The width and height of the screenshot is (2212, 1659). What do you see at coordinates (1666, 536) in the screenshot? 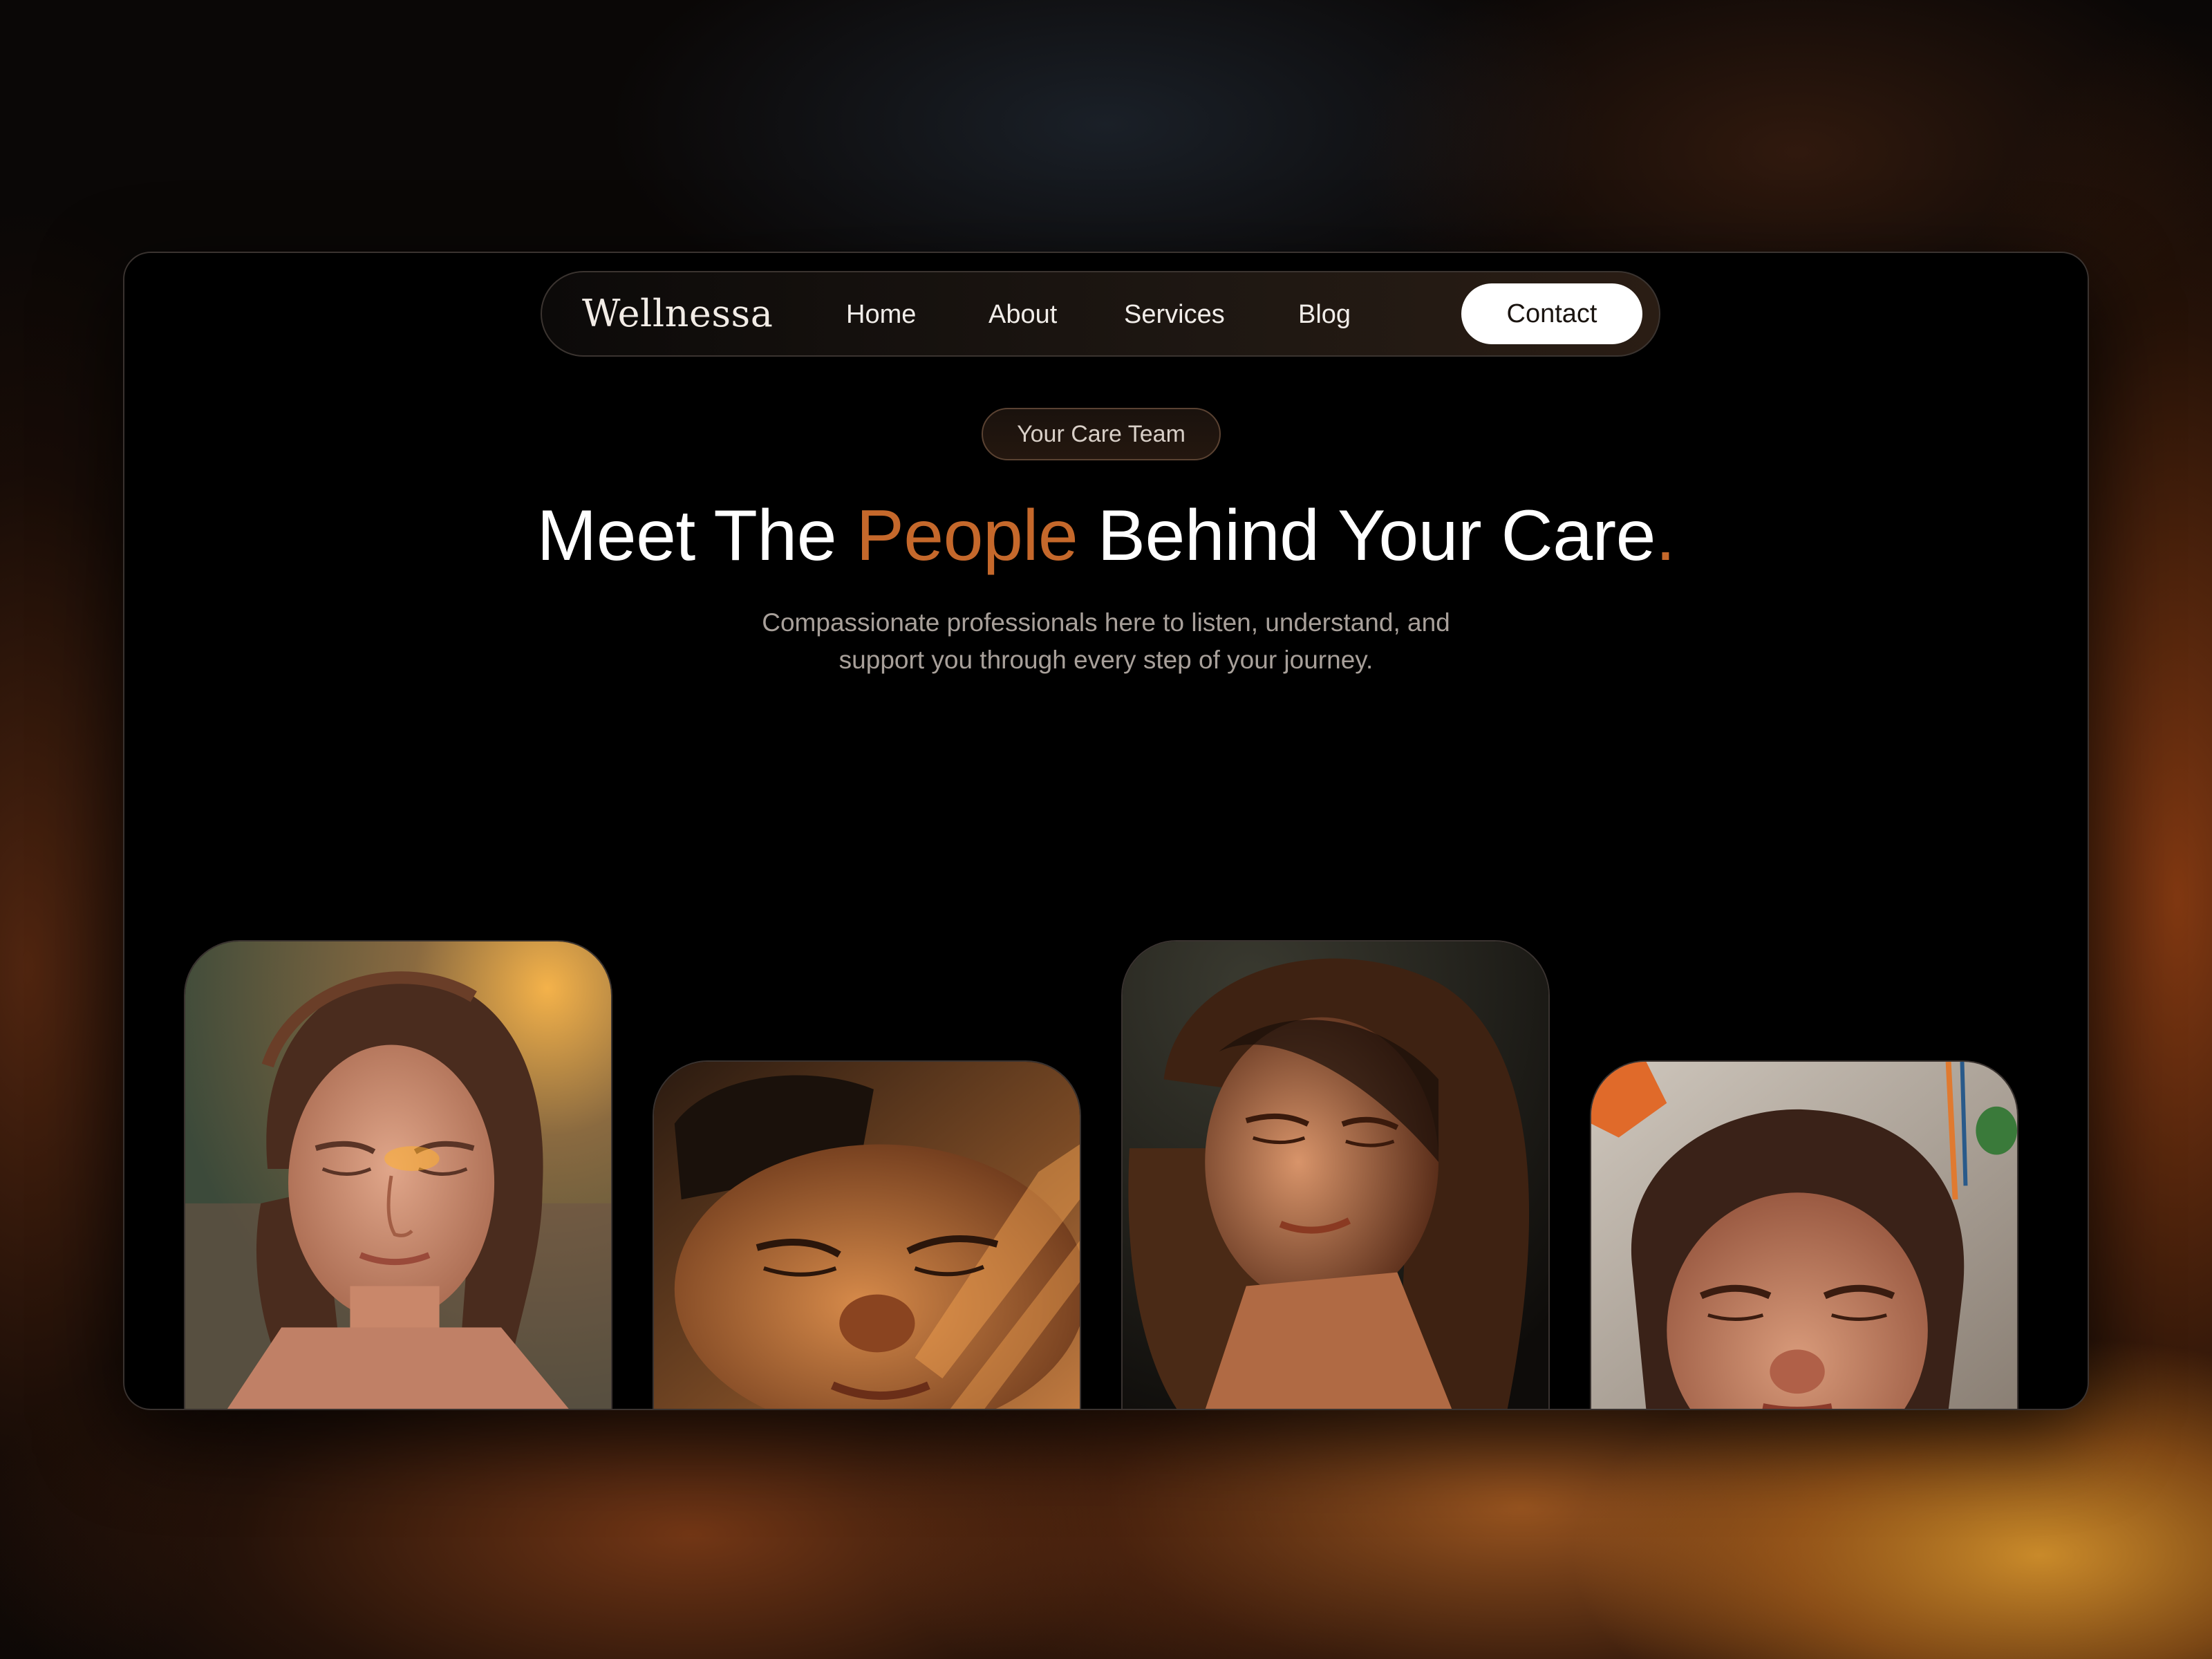
I see `headline-period: .` at bounding box center [1666, 536].